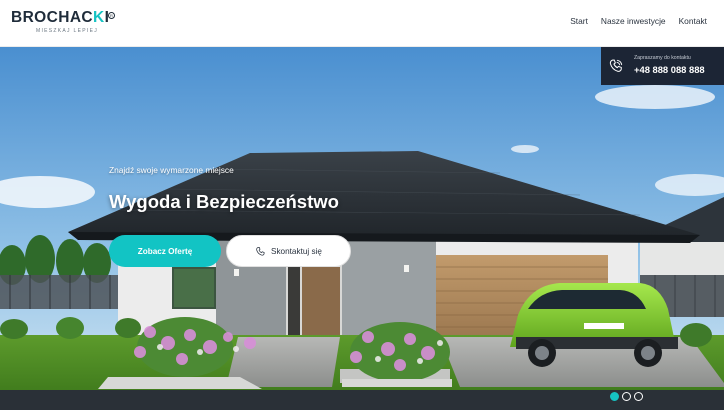 This screenshot has height=410, width=724. Describe the element at coordinates (662, 58) in the screenshot. I see `contact-label: Zapraszamy do kontaktu` at that location.